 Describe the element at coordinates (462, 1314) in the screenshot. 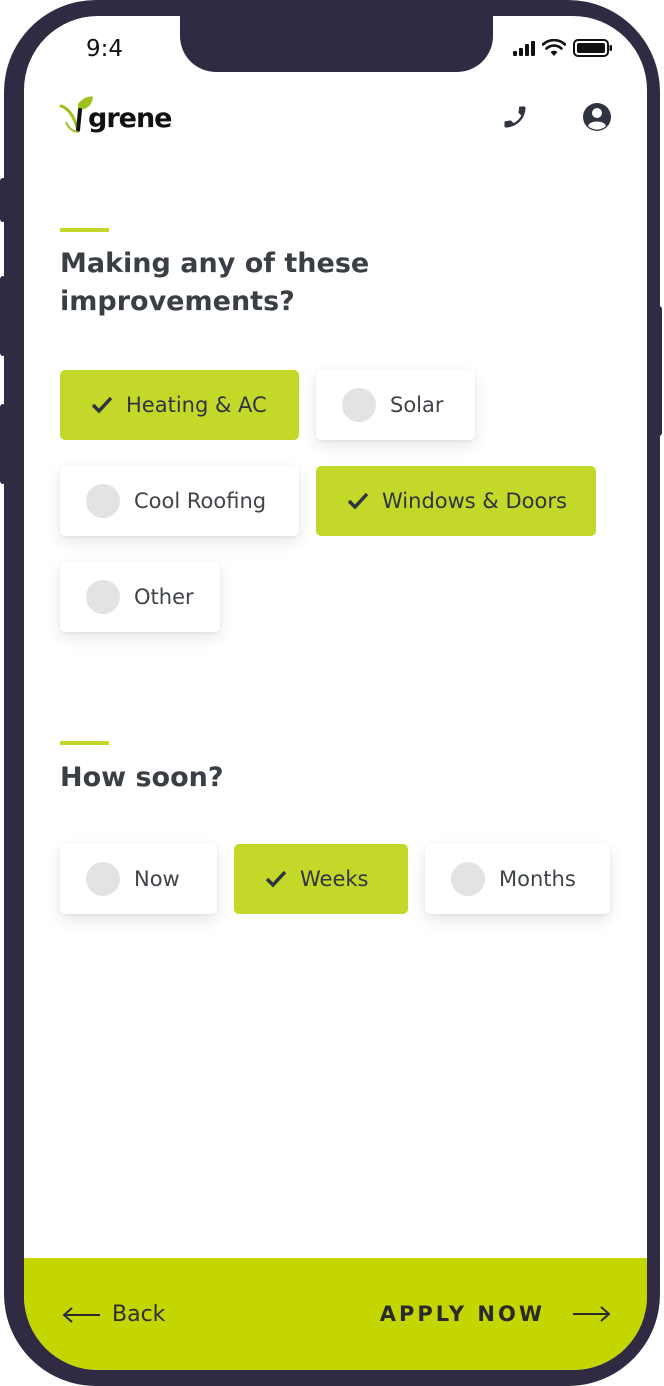

I see `apply-label: APPLY NOW` at that location.